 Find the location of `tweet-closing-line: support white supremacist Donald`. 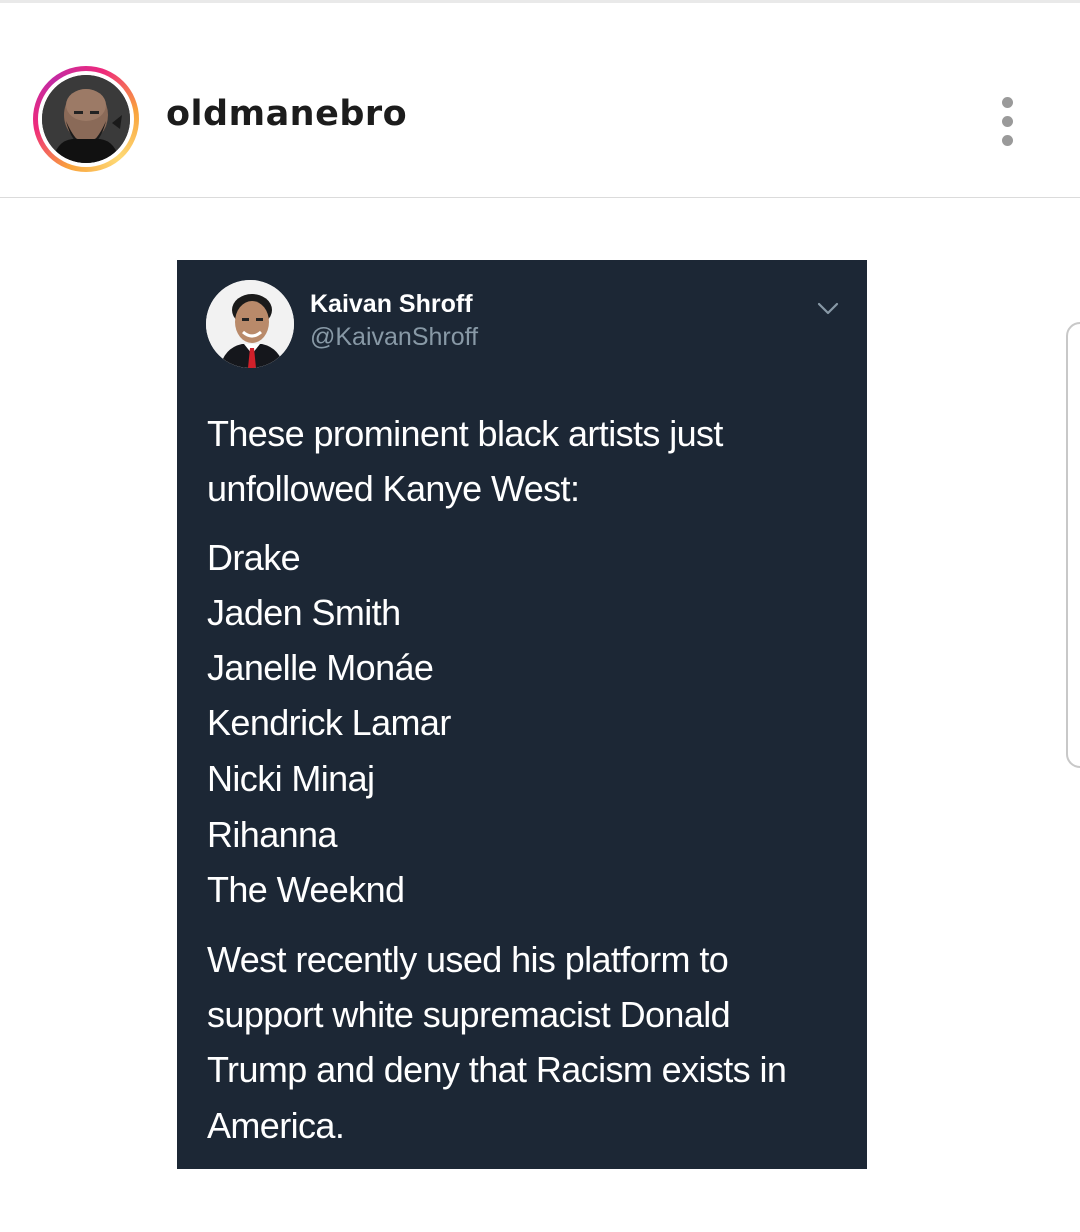

tweet-closing-line: support white supremacist Donald is located at coordinates (469, 1014).